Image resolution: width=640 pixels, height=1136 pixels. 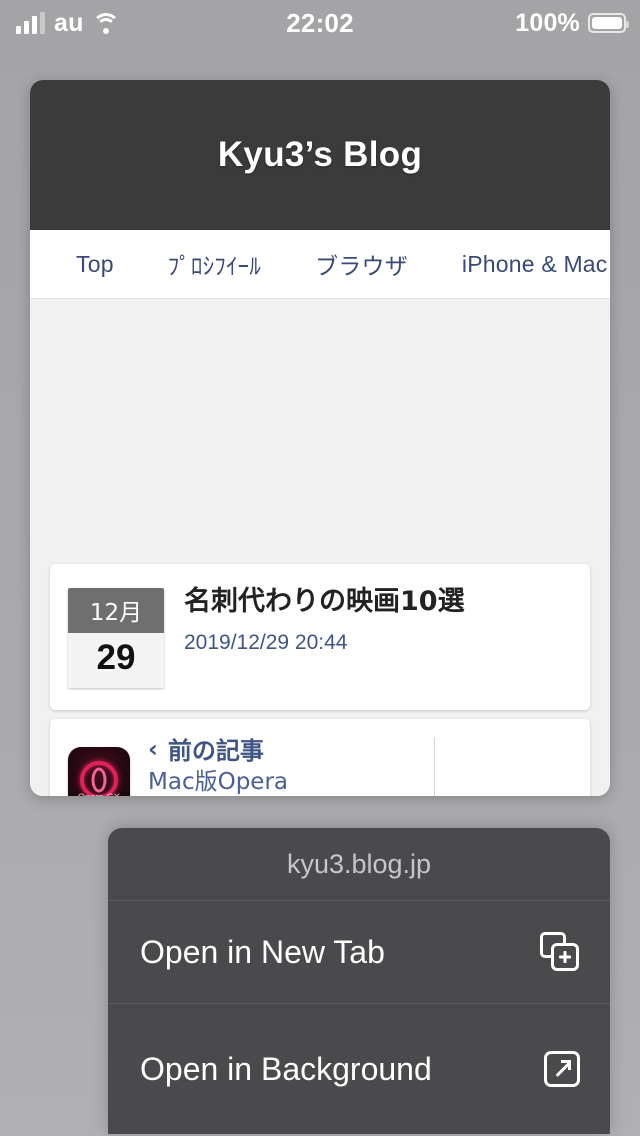 What do you see at coordinates (361, 264) in the screenshot?
I see `nav-item-browser: ブラウザ` at bounding box center [361, 264].